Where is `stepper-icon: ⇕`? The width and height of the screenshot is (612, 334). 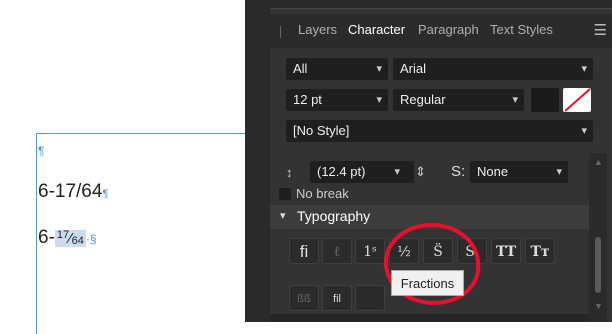
stepper-icon: ⇕ is located at coordinates (420, 172).